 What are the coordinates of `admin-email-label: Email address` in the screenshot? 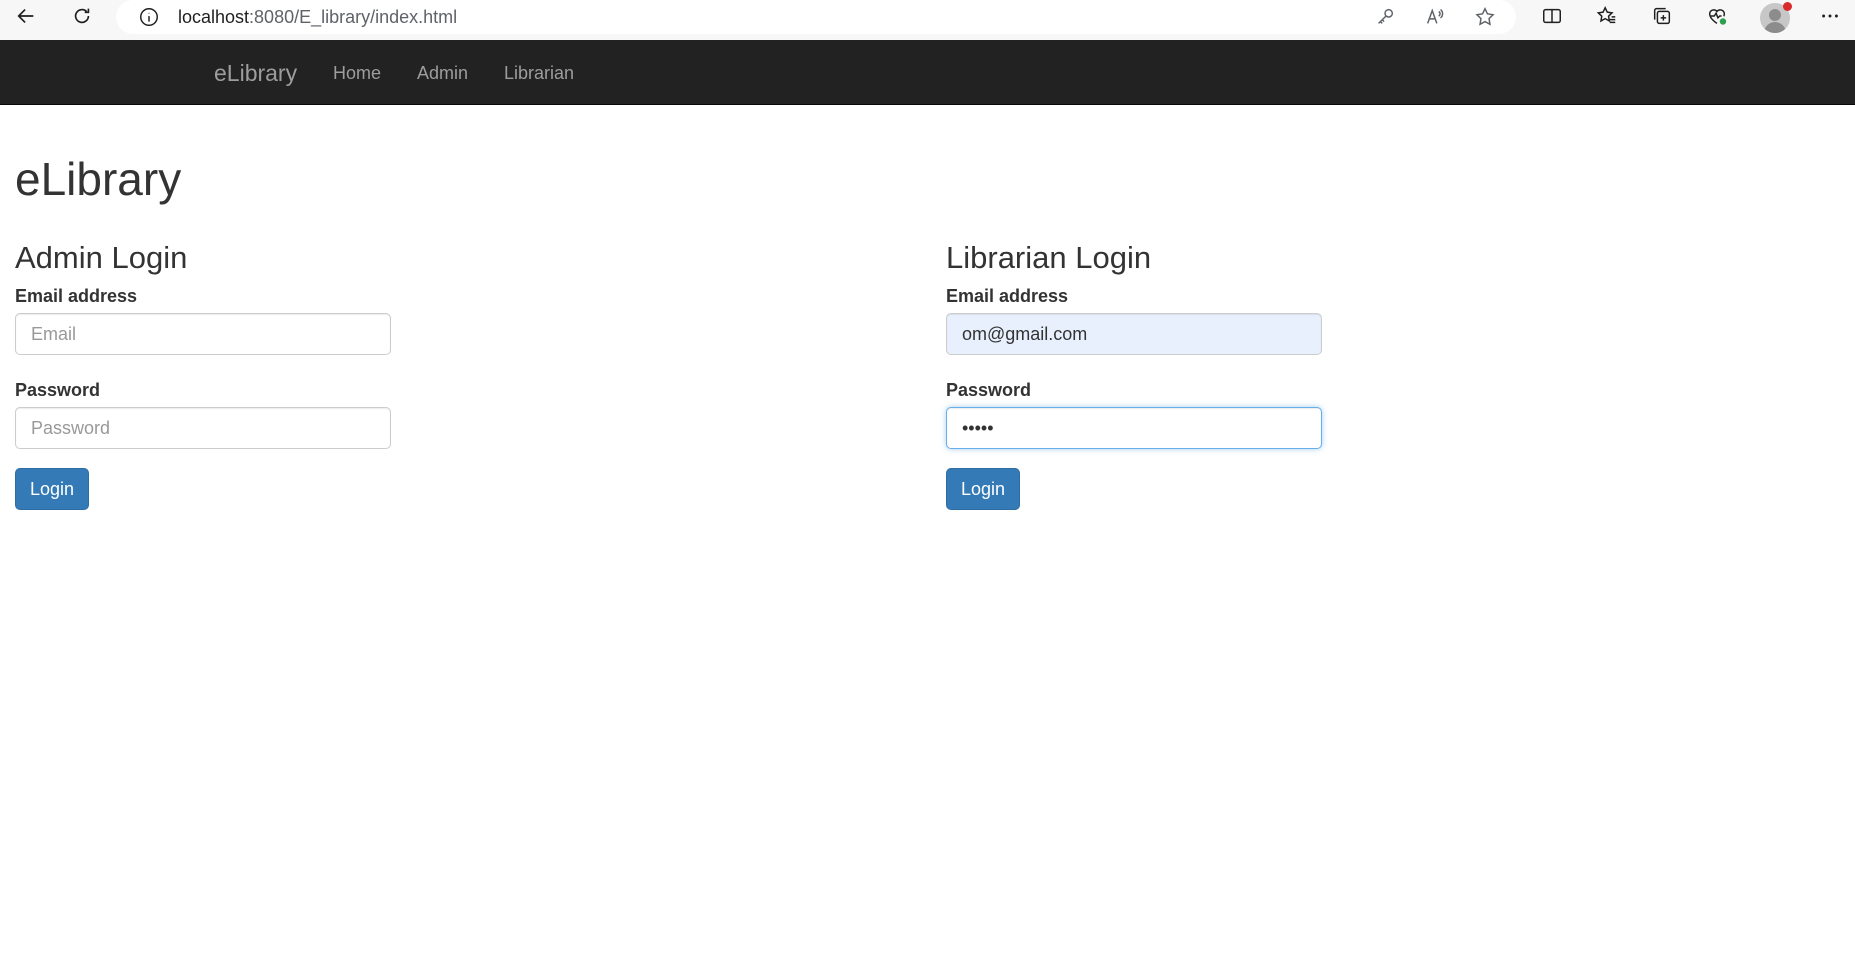 It's located at (76, 296).